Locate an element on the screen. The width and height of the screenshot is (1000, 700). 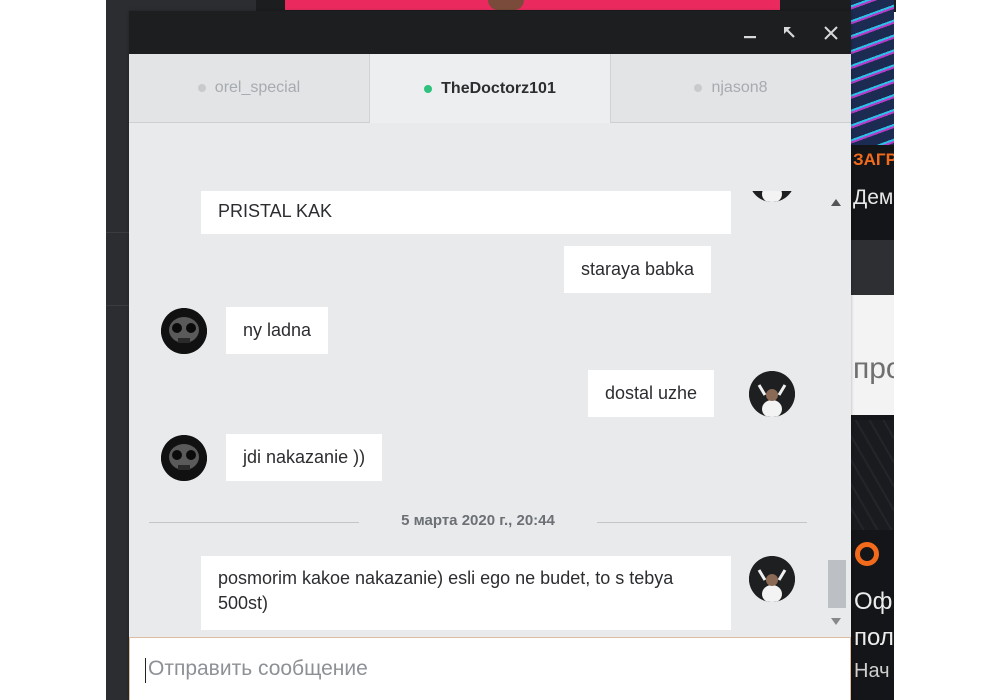
message-text: PRISTAL KAK is located at coordinates (275, 211).